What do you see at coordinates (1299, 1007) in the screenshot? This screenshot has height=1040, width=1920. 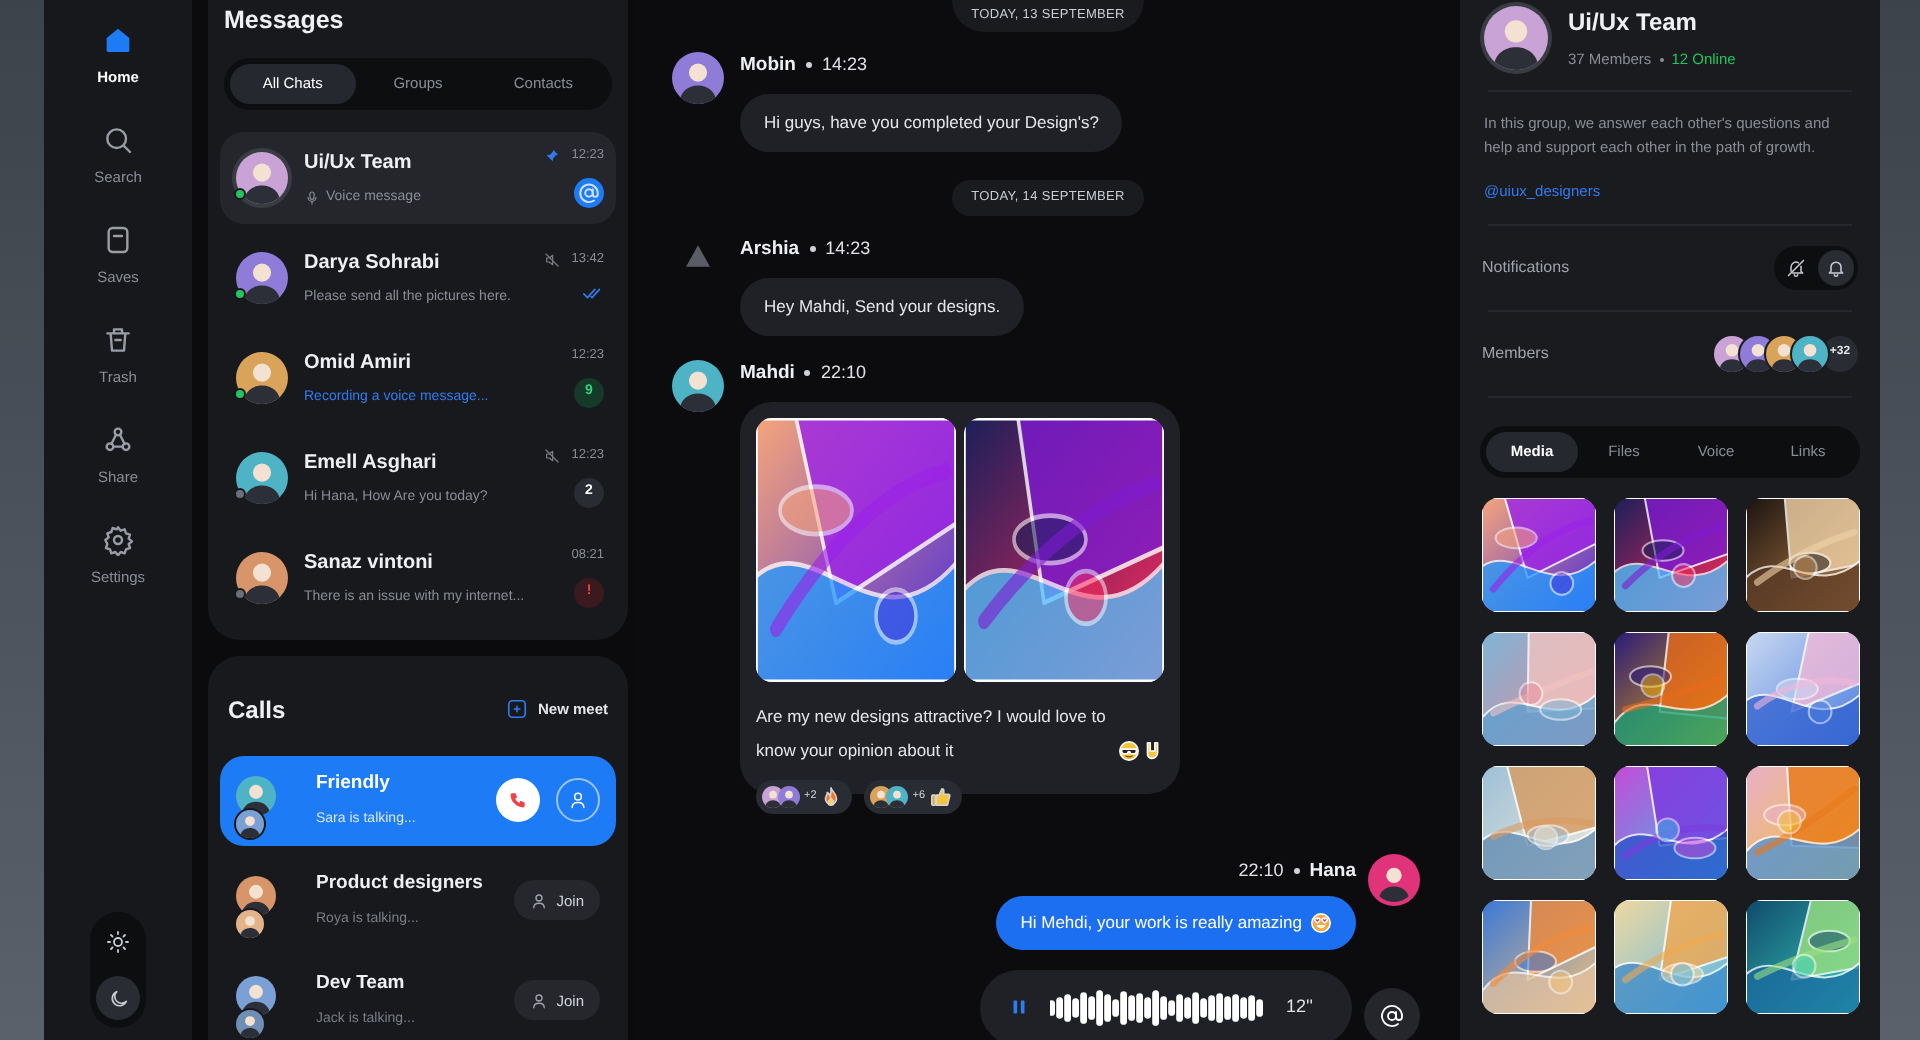 I see `voice-duration: 12''` at bounding box center [1299, 1007].